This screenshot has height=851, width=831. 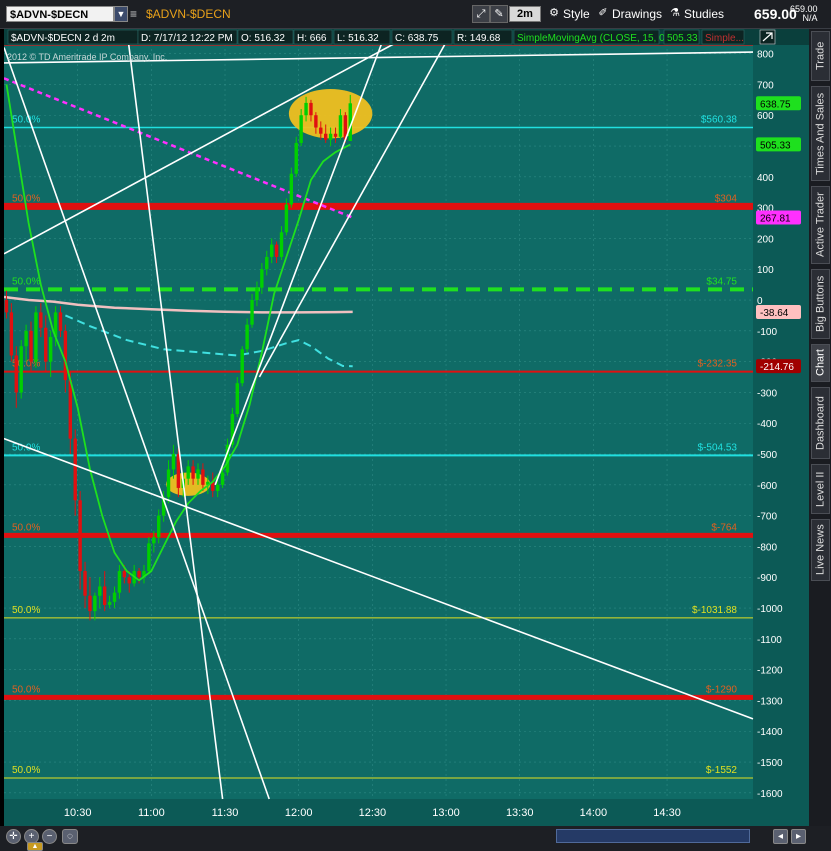 What do you see at coordinates (767, 424) in the screenshot?
I see `y-tick-label: -400` at bounding box center [767, 424].